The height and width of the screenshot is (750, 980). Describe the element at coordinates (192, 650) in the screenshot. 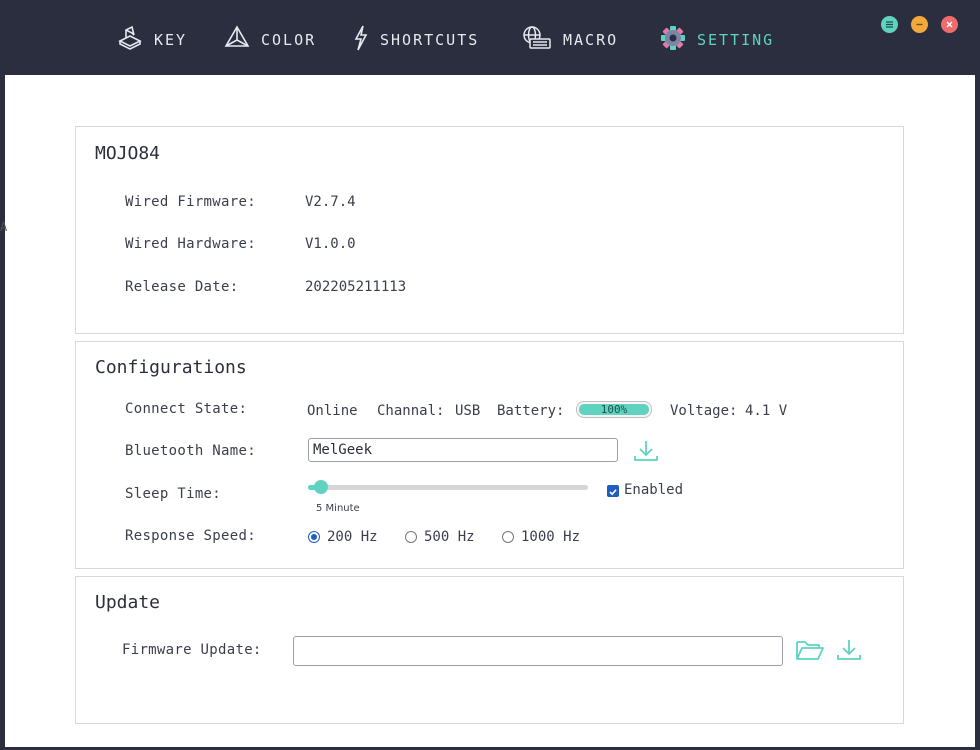

I see `firmware-update-label: Firmware Update:` at that location.